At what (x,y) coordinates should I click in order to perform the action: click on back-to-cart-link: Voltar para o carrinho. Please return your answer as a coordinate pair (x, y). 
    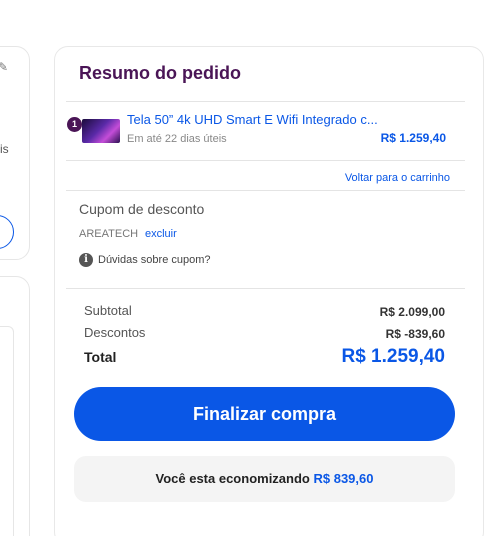
    Looking at the image, I should click on (397, 178).